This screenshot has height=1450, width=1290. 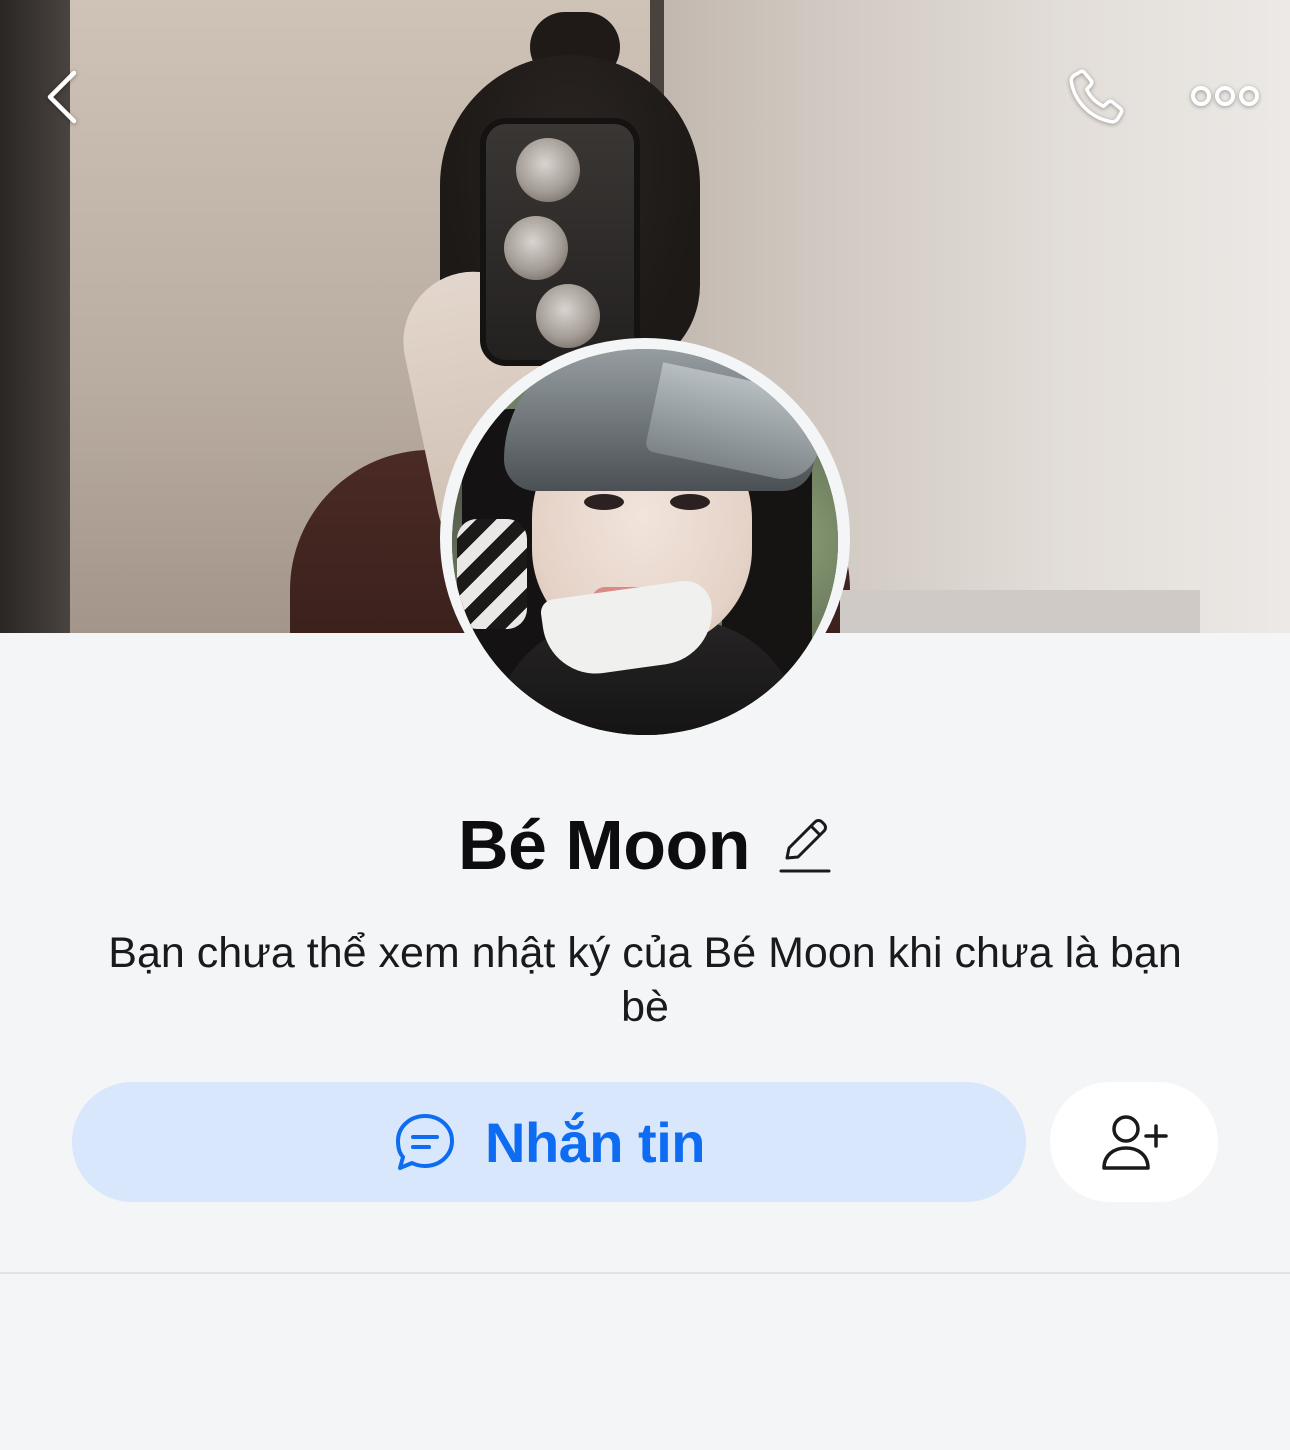 I want to click on edit-name-button, so click(x=804, y=845).